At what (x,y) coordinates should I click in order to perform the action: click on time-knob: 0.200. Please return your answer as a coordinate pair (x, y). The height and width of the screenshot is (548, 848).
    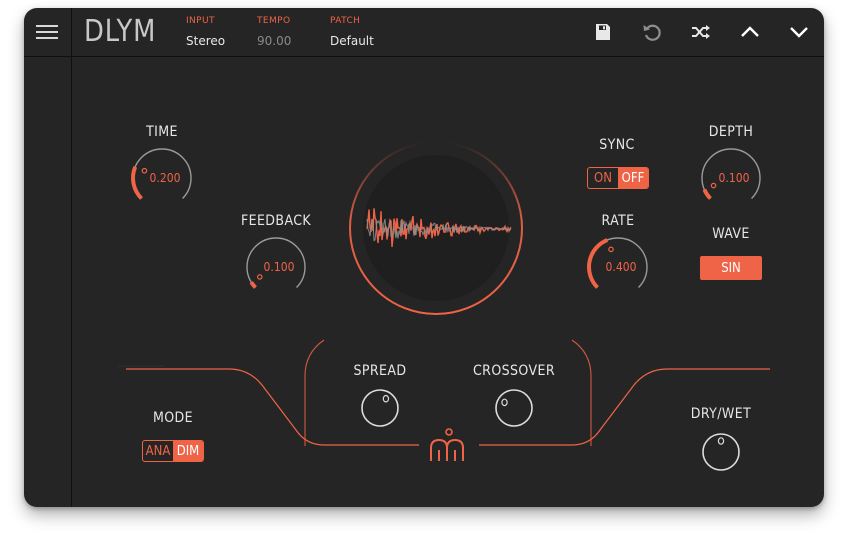
    Looking at the image, I should click on (162, 178).